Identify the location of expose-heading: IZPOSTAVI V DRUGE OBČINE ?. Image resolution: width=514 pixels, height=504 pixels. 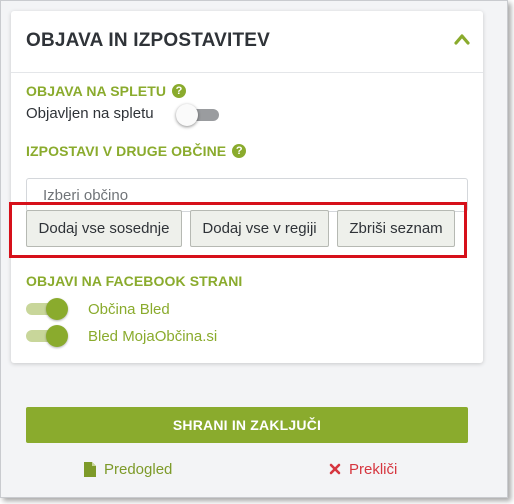
(136, 151).